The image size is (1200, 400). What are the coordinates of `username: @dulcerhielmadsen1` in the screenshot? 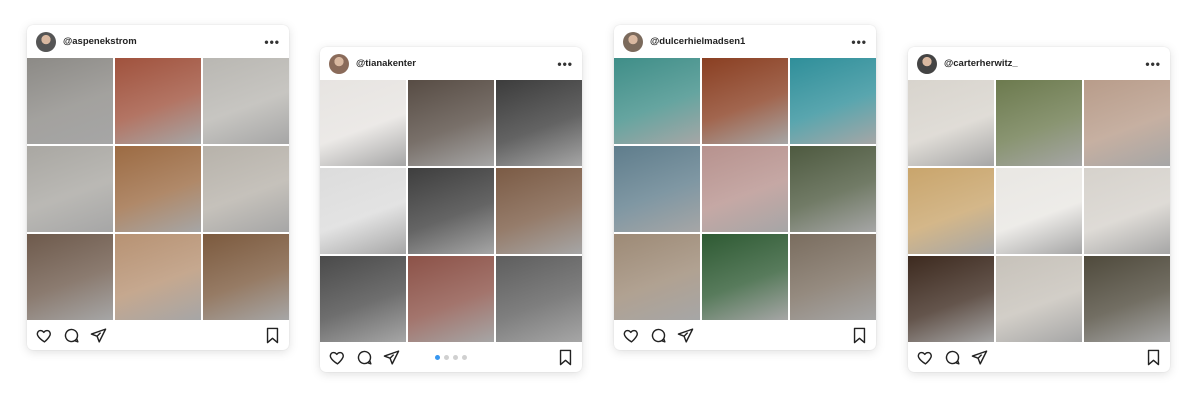 It's located at (750, 41).